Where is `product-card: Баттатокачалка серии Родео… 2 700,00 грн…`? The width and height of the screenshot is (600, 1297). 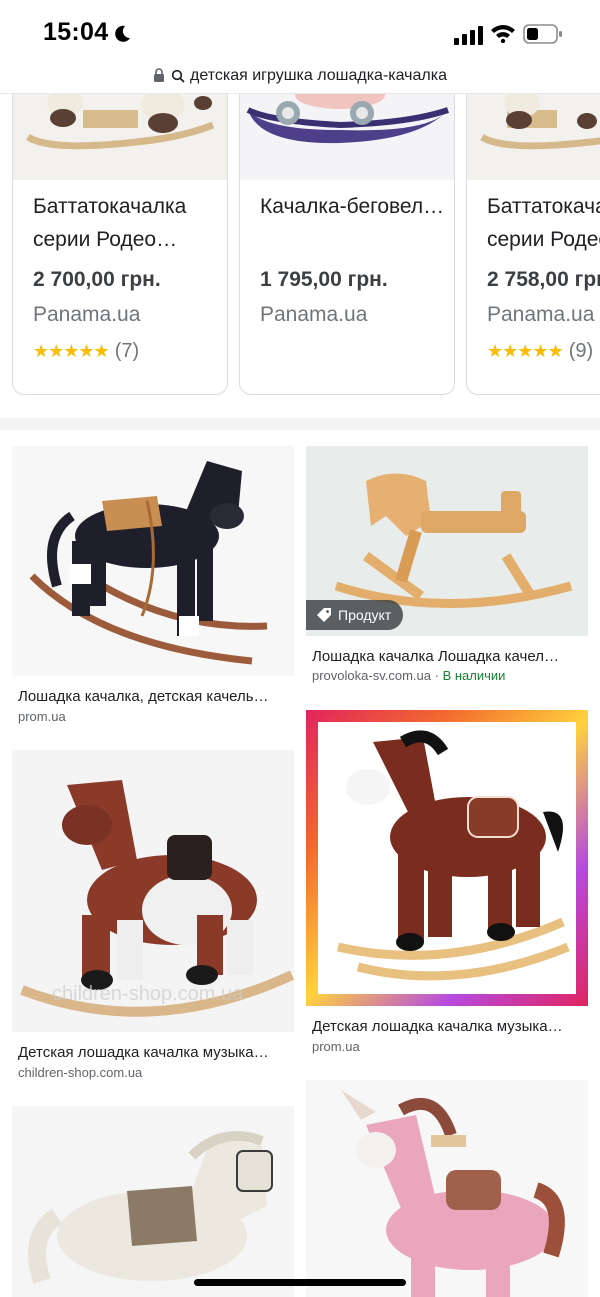
product-card: Баттатокачалка серии Родео… 2 700,00 грн… is located at coordinates (120, 244).